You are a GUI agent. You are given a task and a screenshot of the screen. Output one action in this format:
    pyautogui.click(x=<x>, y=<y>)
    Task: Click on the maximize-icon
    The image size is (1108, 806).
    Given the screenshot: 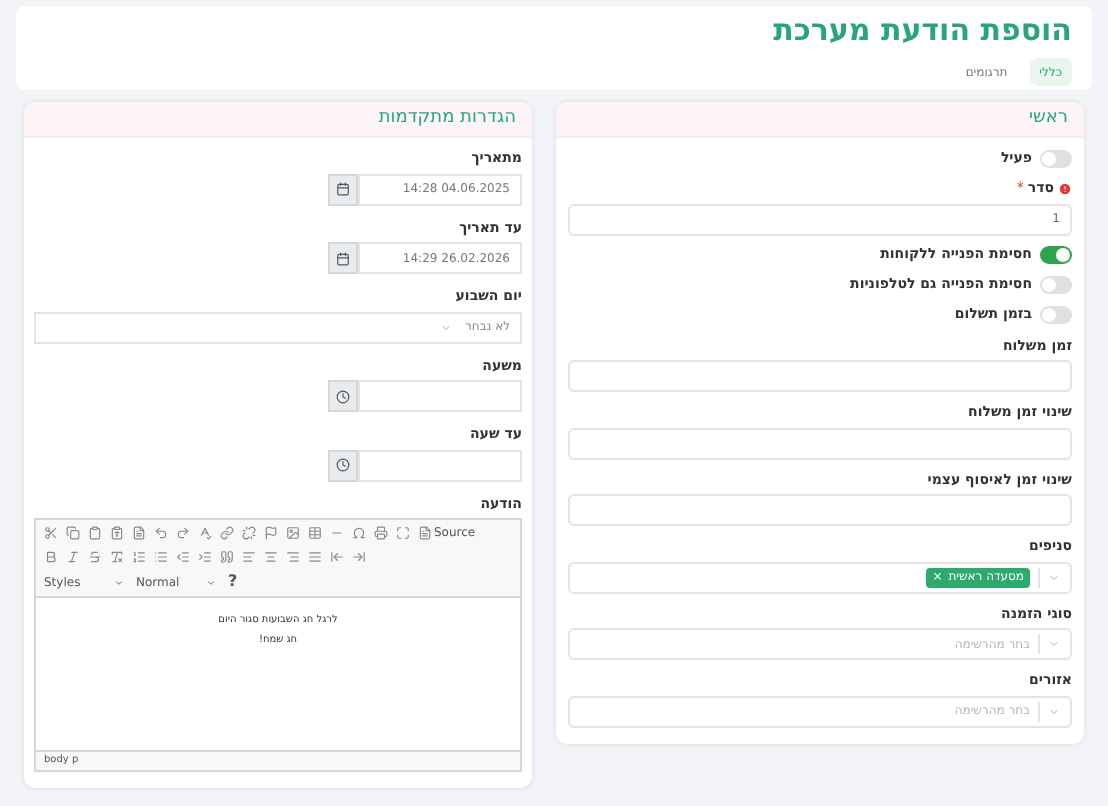 What is the action you would take?
    pyautogui.click(x=403, y=533)
    